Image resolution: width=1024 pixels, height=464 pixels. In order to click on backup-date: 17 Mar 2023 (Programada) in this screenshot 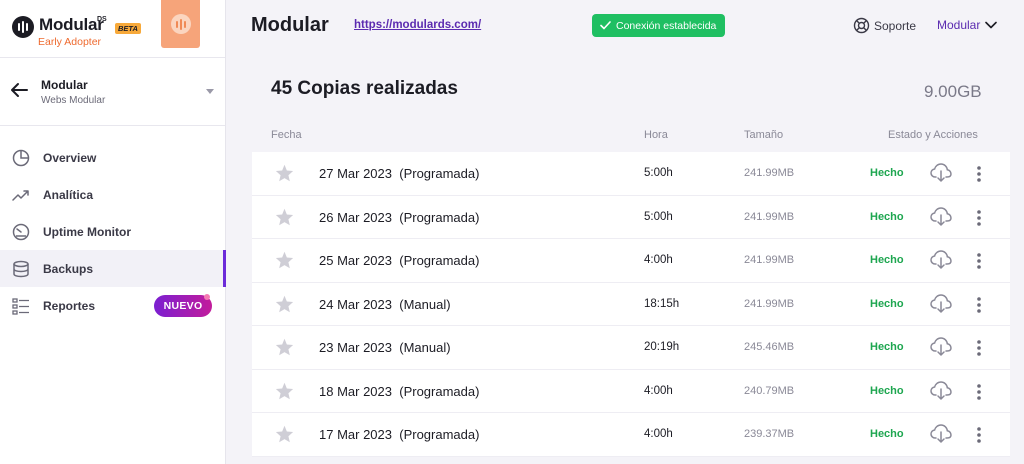, I will do `click(399, 434)`.